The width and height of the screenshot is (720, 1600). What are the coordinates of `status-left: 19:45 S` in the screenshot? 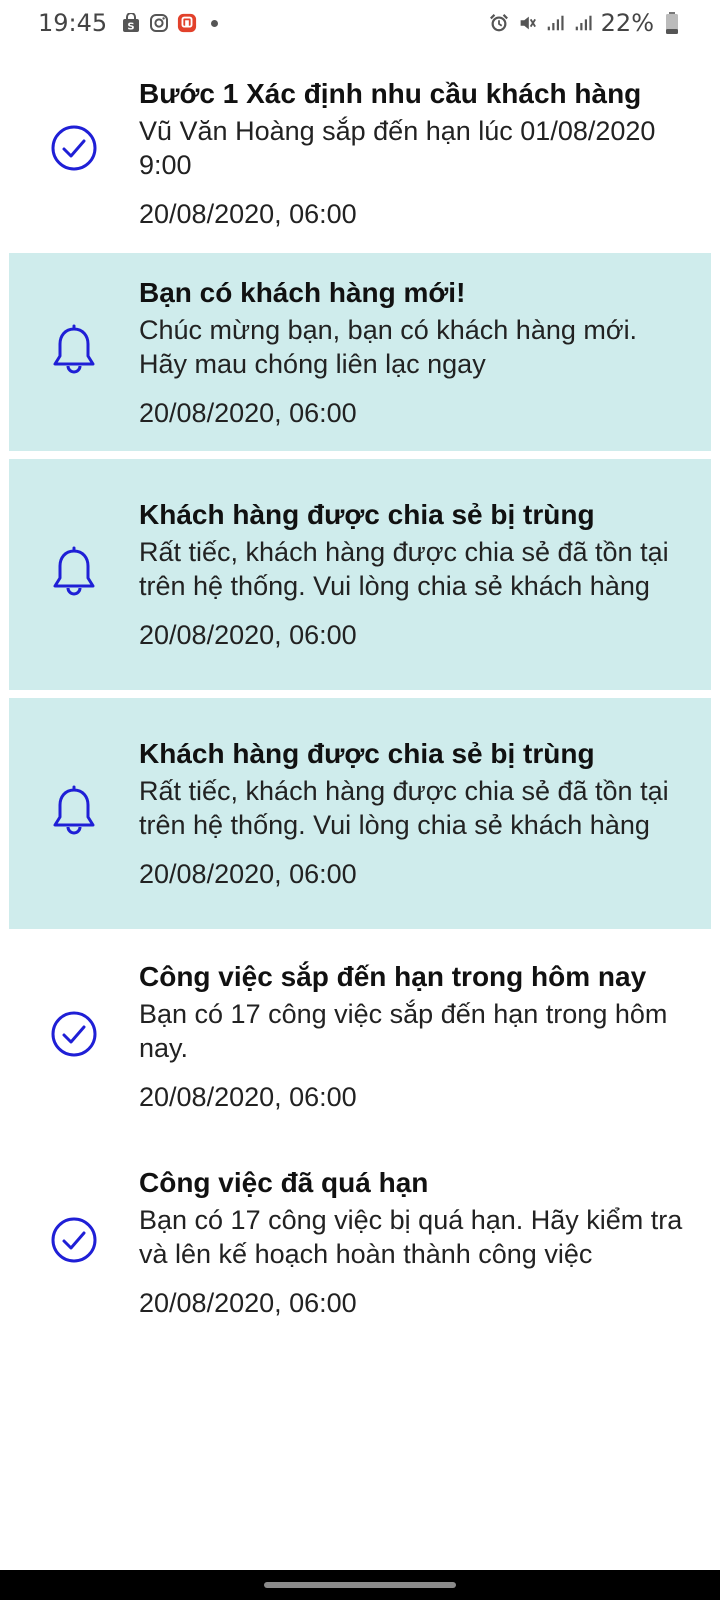 It's located at (128, 23).